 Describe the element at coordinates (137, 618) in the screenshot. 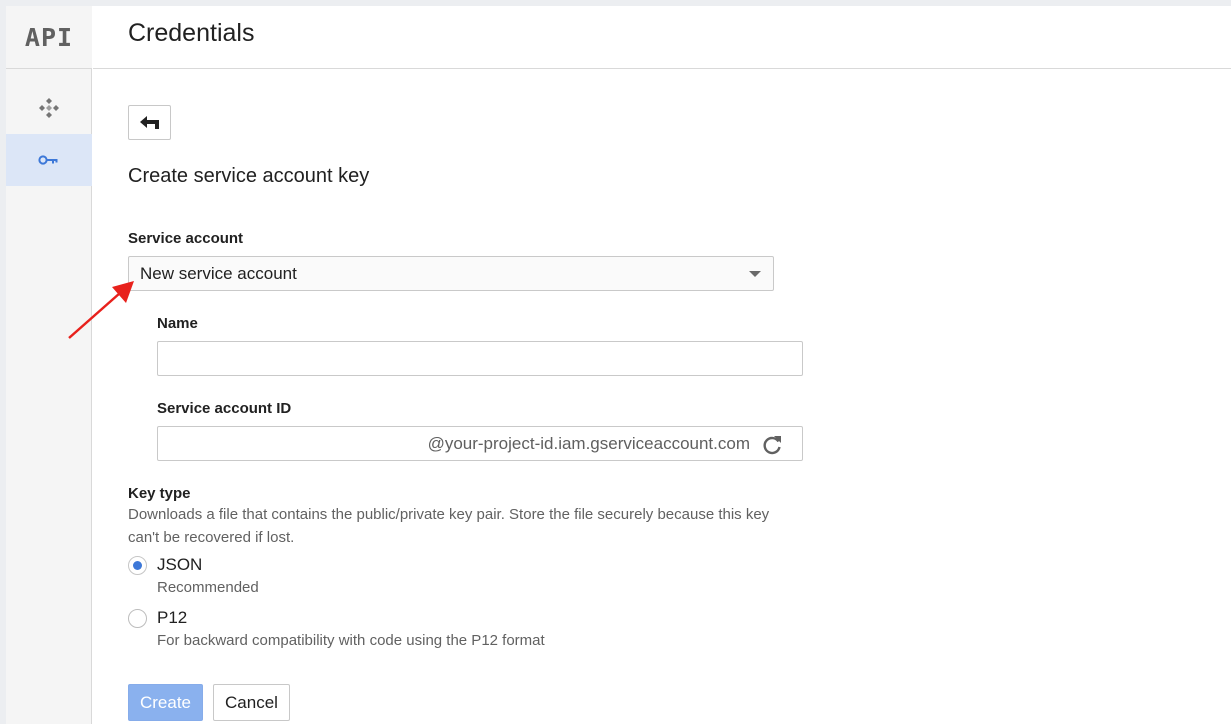

I see `radio-p12` at that location.